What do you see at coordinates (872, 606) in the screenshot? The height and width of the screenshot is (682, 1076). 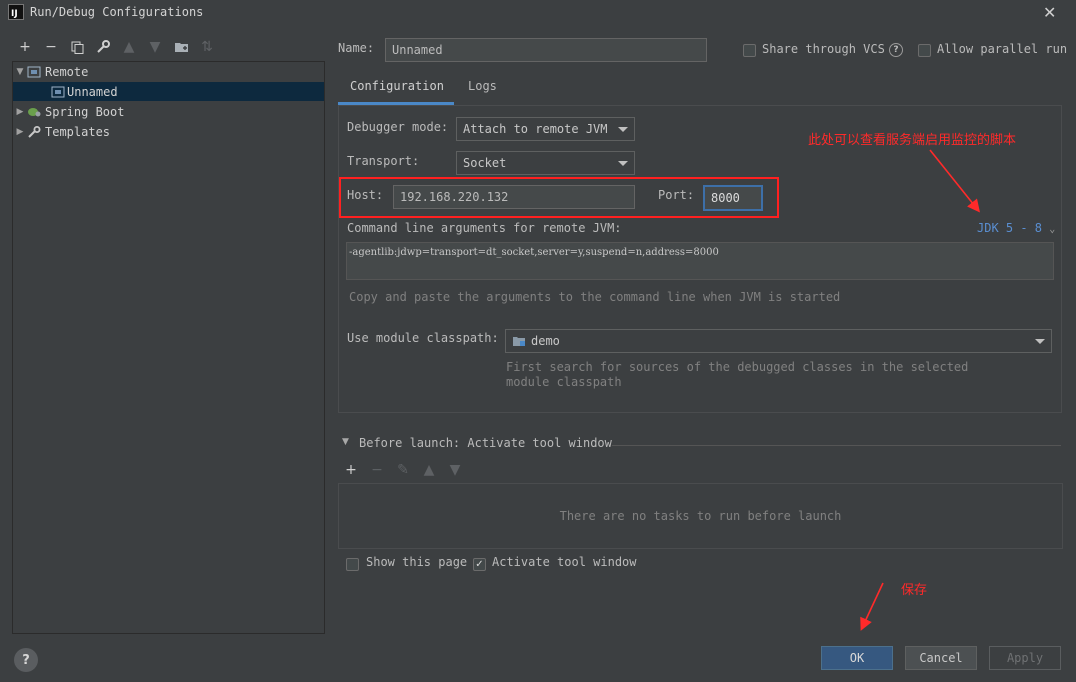 I see `annotation-arrow-save` at bounding box center [872, 606].